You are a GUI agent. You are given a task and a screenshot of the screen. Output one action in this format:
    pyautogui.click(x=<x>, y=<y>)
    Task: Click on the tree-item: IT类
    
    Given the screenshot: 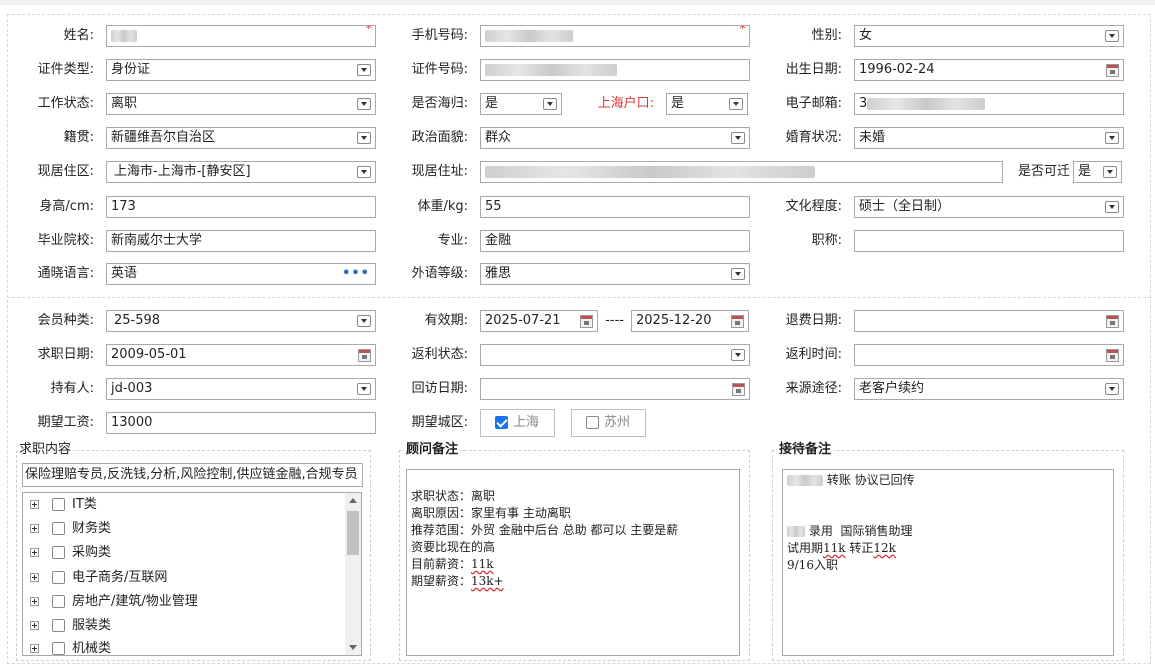 What is the action you would take?
    pyautogui.click(x=183, y=505)
    